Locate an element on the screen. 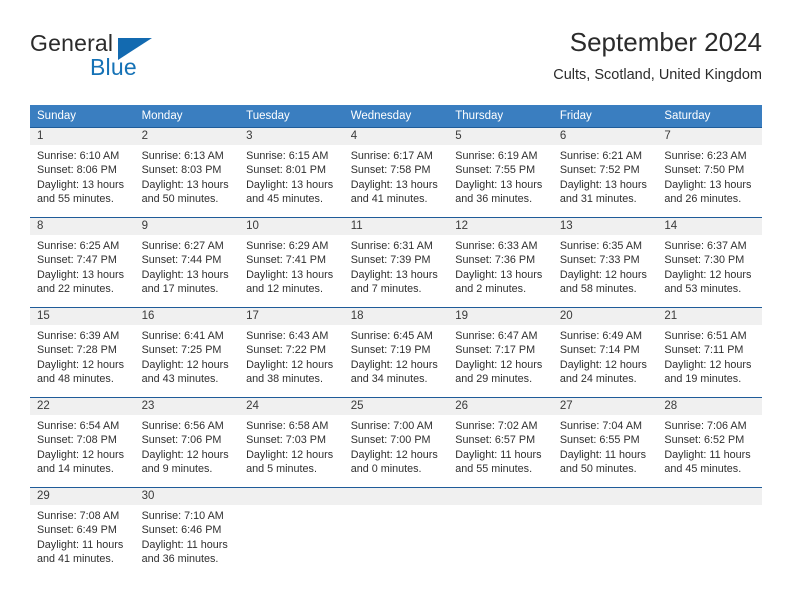 The width and height of the screenshot is (792, 612). day-number: 10 is located at coordinates (291, 226).